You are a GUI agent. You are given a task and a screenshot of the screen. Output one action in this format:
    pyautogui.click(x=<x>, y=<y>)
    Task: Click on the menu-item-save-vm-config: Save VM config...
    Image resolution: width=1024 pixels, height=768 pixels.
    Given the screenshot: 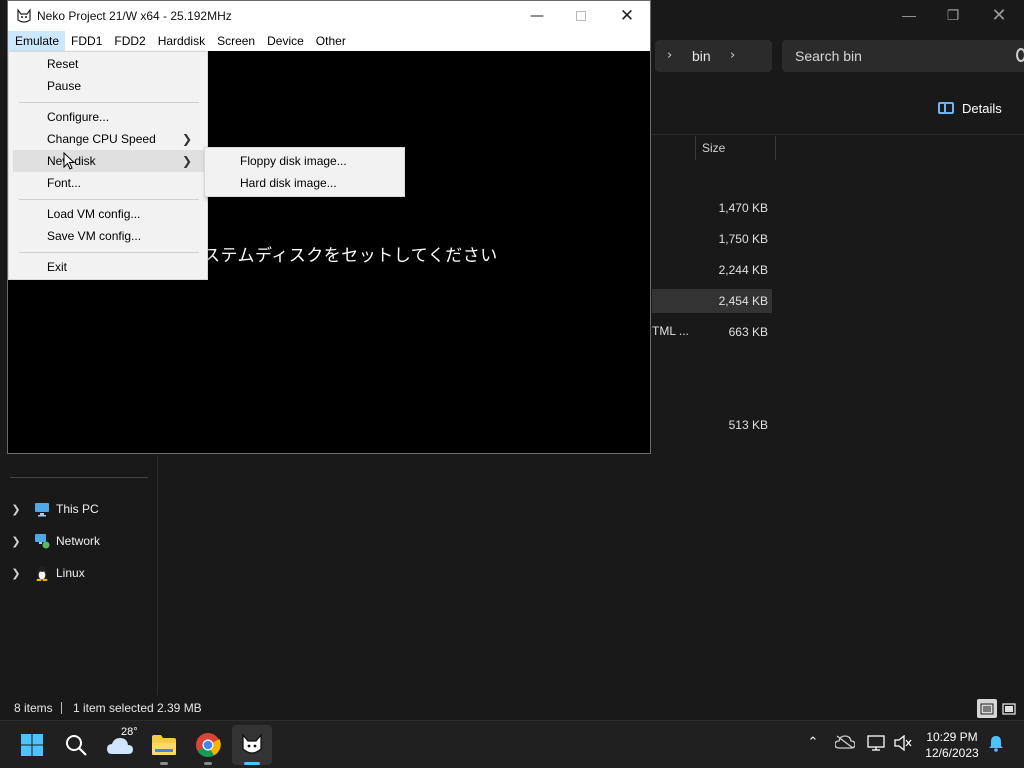 What is the action you would take?
    pyautogui.click(x=108, y=236)
    